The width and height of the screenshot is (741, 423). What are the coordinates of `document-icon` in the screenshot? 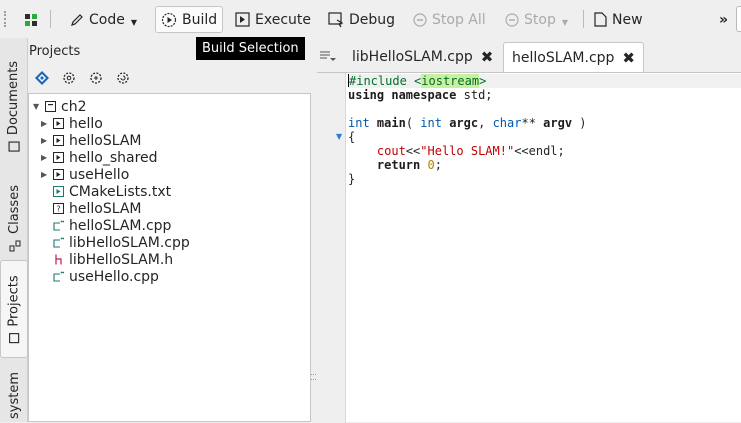 It's located at (14, 146).